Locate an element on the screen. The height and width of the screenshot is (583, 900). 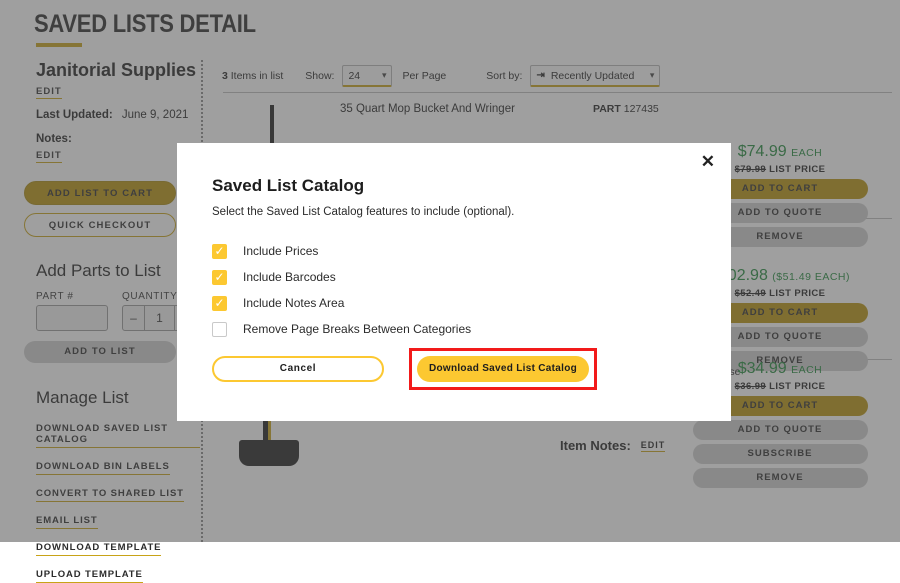
checkbox-include-barcodes: ✓ is located at coordinates (219, 277).